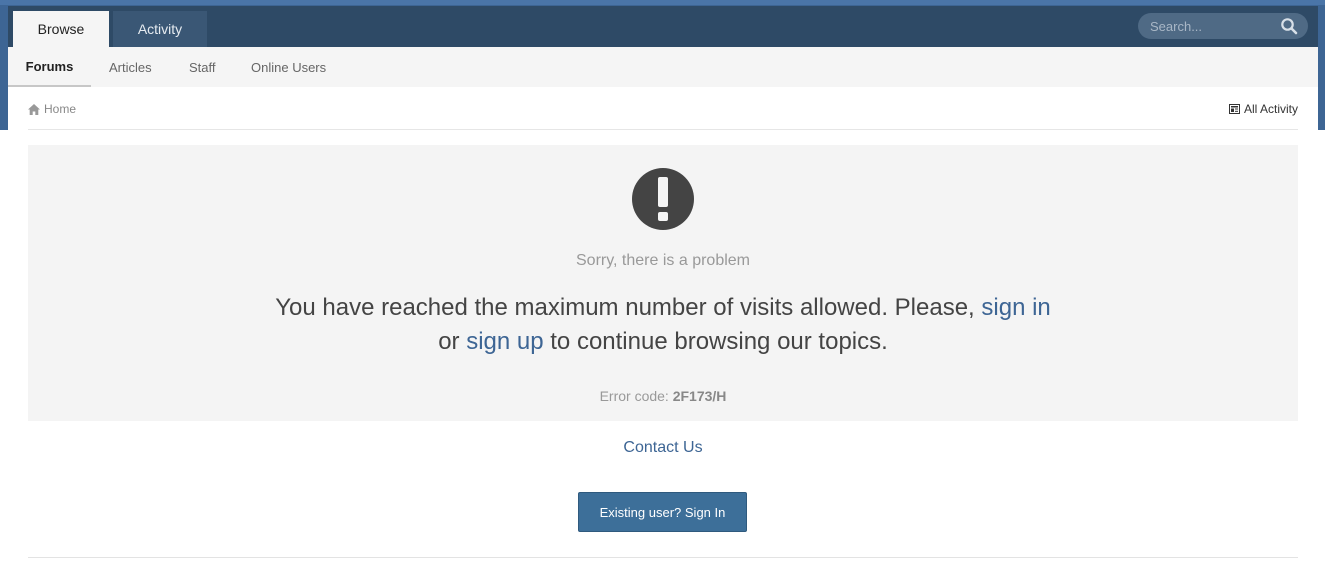  I want to click on secondary-nav-bar: Forums Articles Staff Online Users, so click(663, 67).